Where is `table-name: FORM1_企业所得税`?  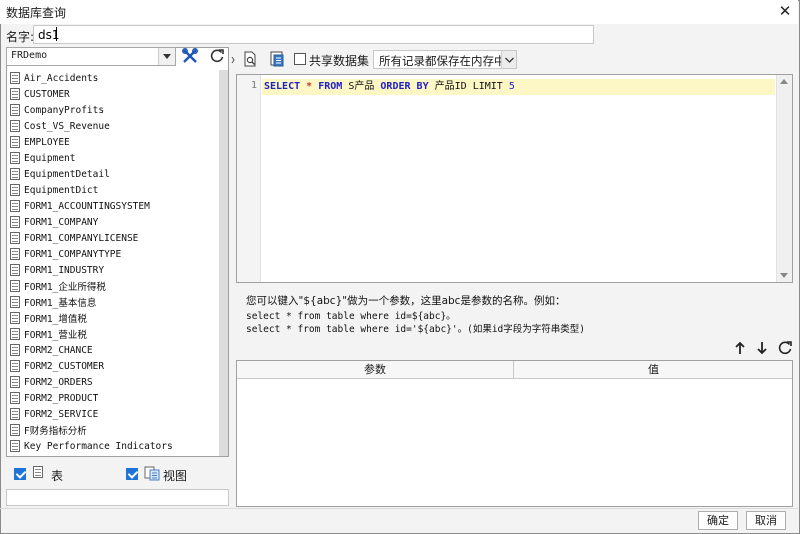 table-name: FORM1_企业所得税 is located at coordinates (65, 287).